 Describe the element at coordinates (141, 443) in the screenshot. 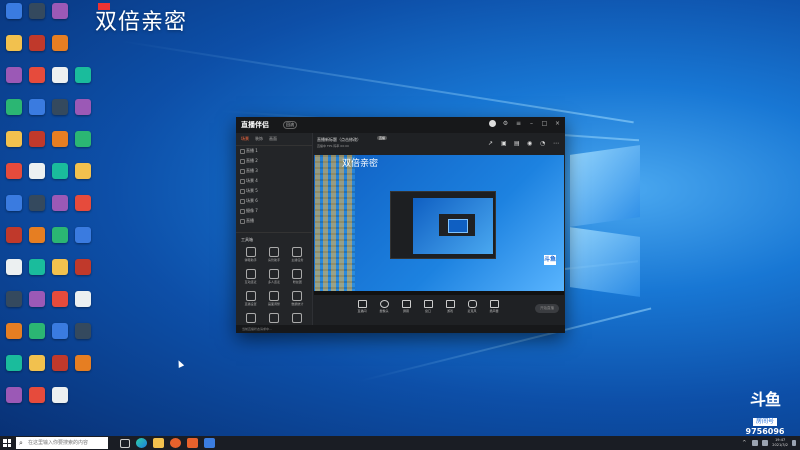

I see `edge-icon` at that location.